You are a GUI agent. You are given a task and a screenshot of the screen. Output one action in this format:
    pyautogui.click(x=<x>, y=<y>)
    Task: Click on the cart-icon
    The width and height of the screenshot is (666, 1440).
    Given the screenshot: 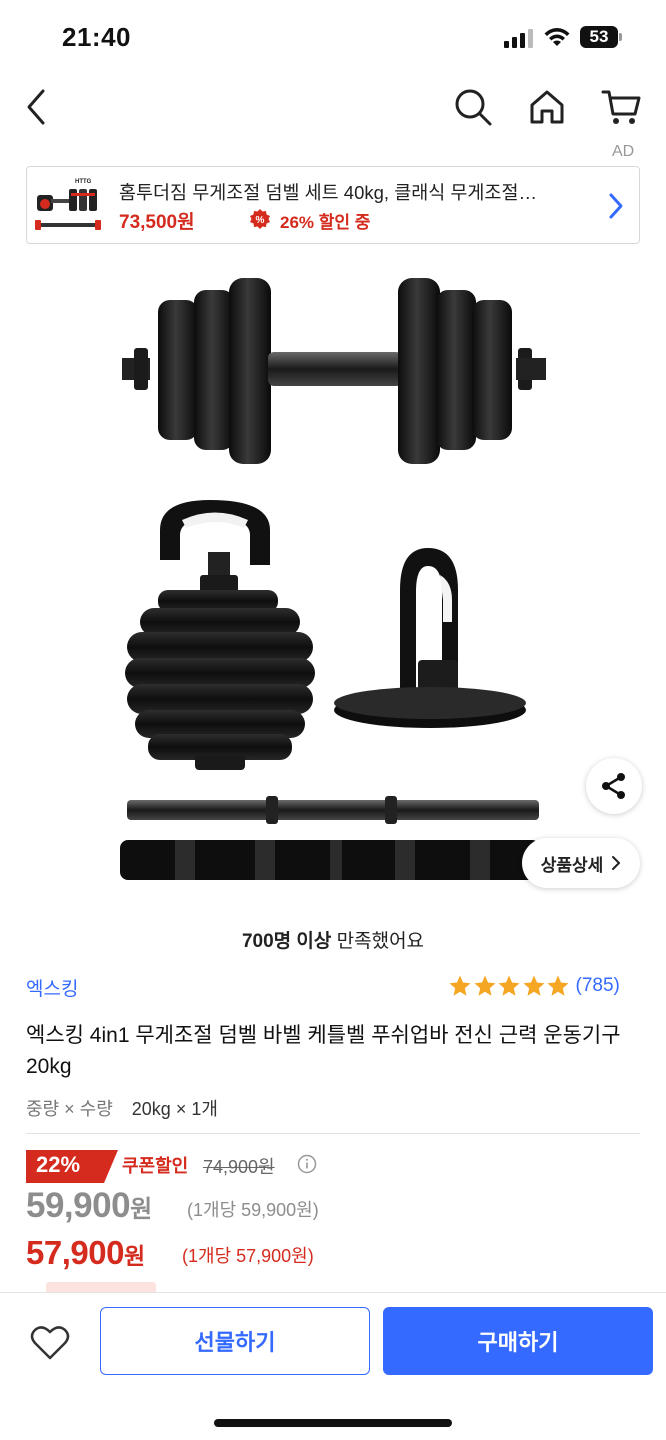 What is the action you would take?
    pyautogui.click(x=621, y=107)
    